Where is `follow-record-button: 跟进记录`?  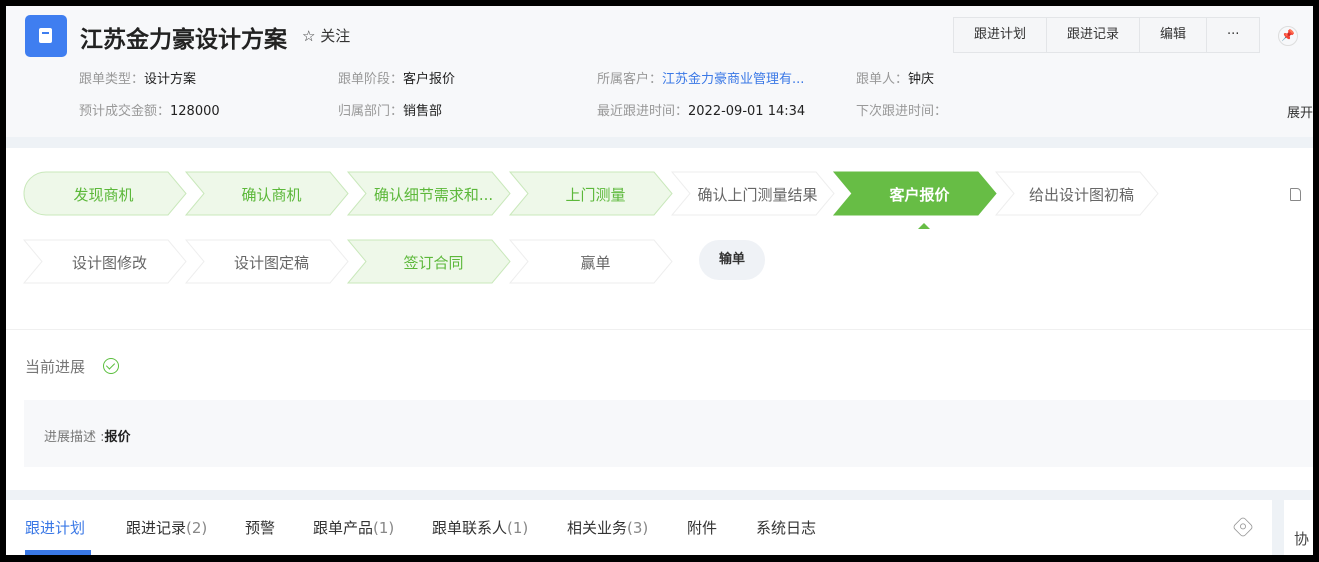 follow-record-button: 跟进记录 is located at coordinates (1094, 35).